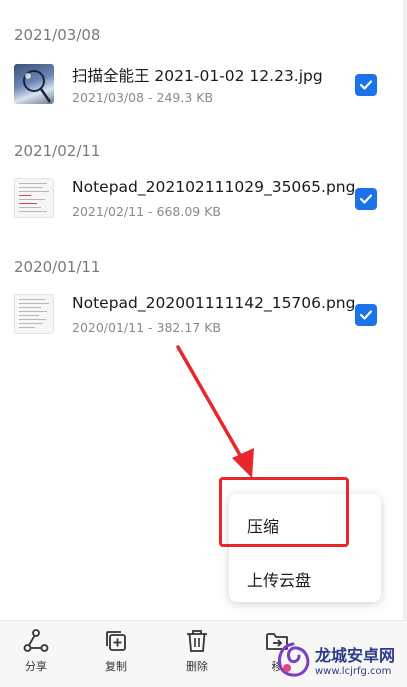 This screenshot has width=407, height=687. Describe the element at coordinates (36, 666) in the screenshot. I see `share-label: 分享` at that location.